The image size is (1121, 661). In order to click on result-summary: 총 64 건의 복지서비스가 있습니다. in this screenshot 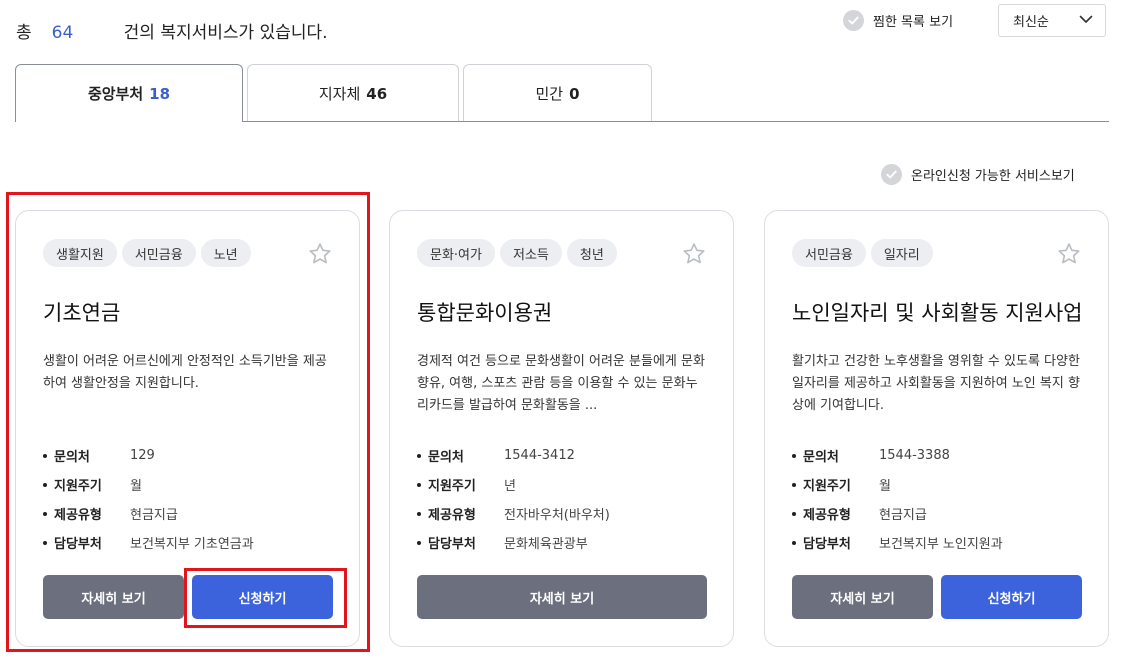, I will do `click(172, 30)`.